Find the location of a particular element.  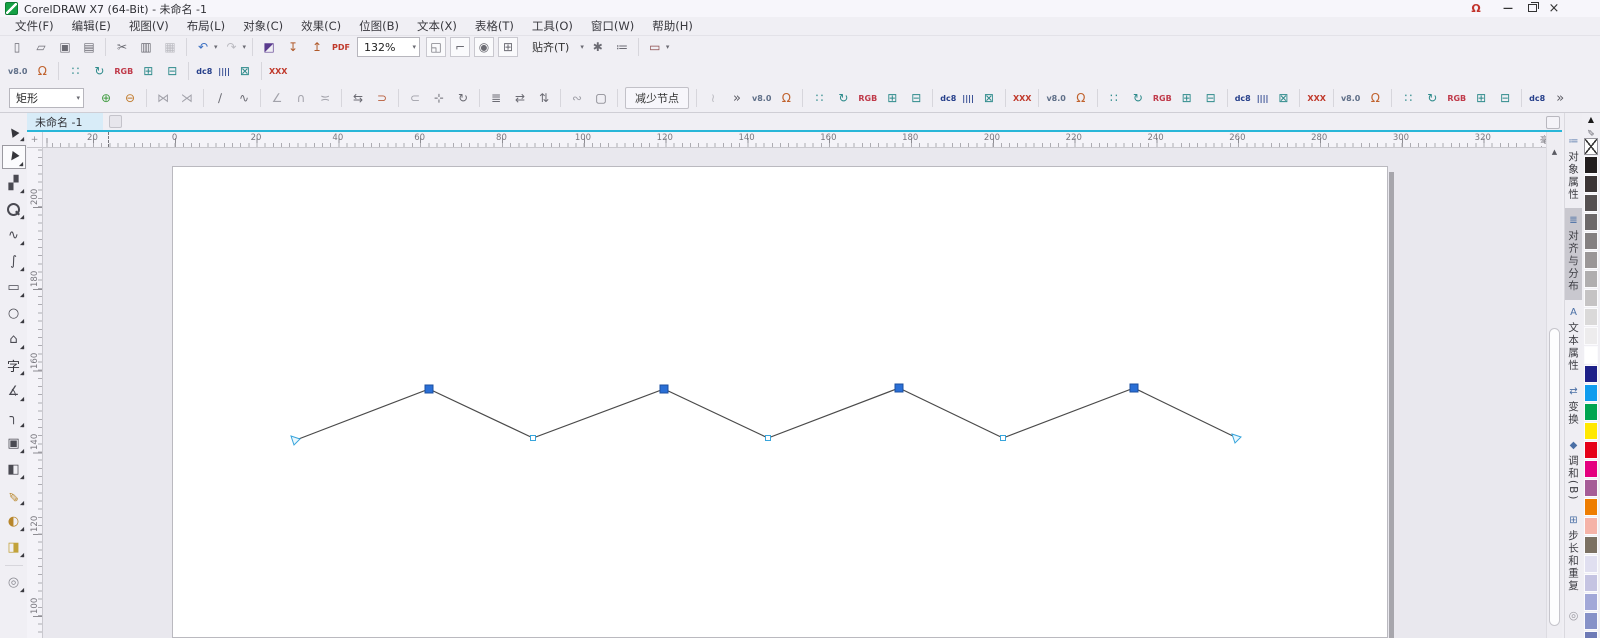

docker-tab-2: A 文本属性 is located at coordinates (1573, 339).